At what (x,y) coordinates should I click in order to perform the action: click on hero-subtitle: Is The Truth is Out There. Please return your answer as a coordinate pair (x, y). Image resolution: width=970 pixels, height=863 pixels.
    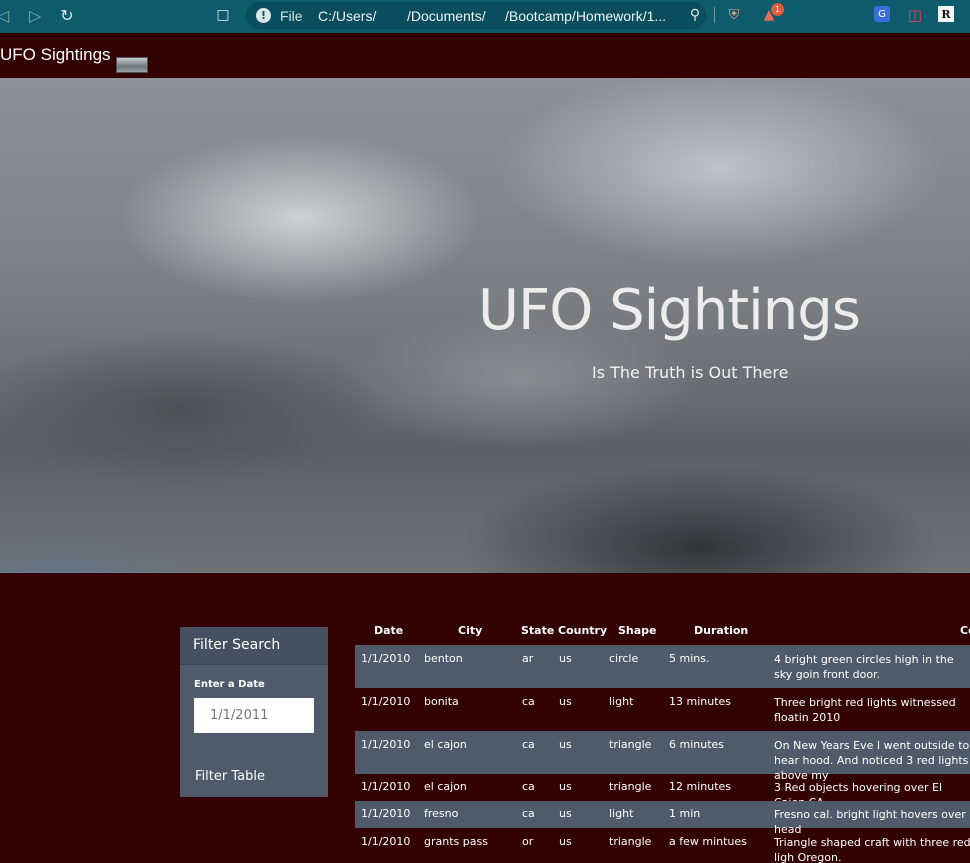
    Looking at the image, I should click on (690, 372).